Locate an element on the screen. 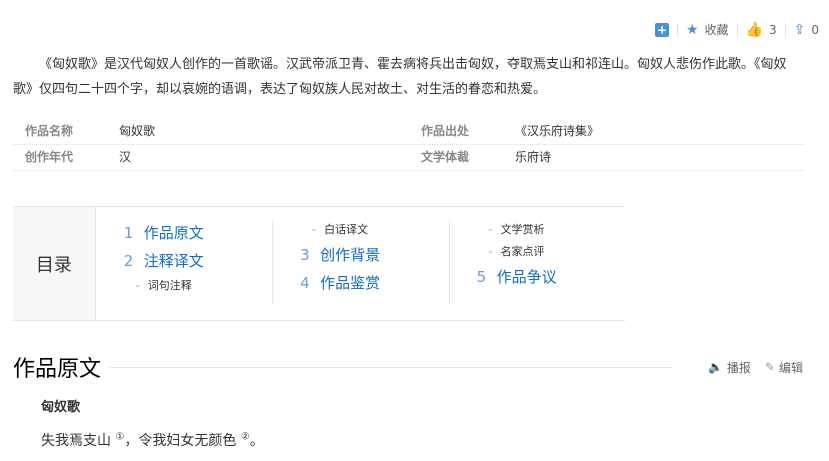 This screenshot has height=461, width=829. info-value: 乐府诗 is located at coordinates (533, 157).